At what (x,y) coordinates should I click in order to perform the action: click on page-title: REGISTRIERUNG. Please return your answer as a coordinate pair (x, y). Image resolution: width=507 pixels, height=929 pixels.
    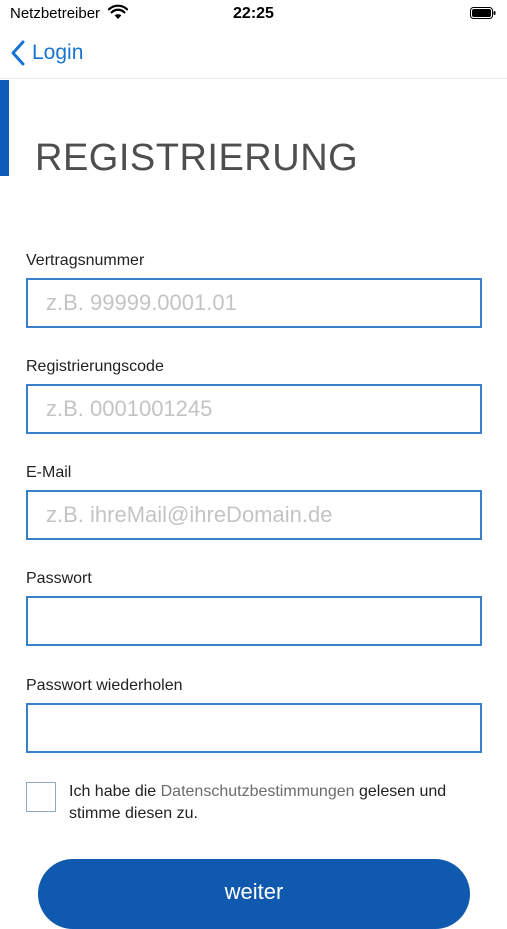
    Looking at the image, I should click on (197, 158).